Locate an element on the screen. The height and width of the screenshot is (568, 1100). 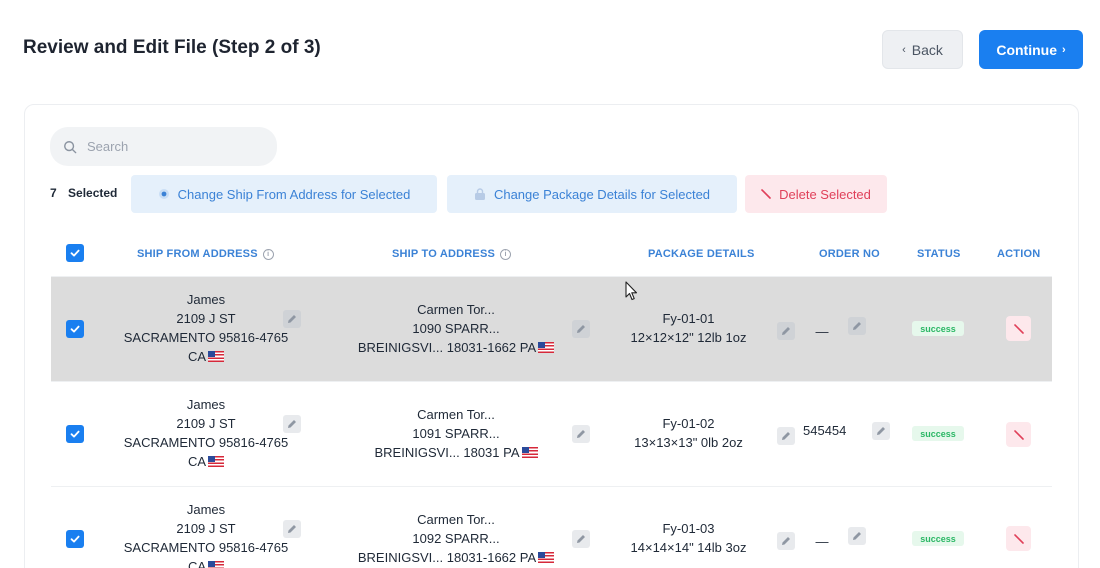
search-input is located at coordinates (167, 146).